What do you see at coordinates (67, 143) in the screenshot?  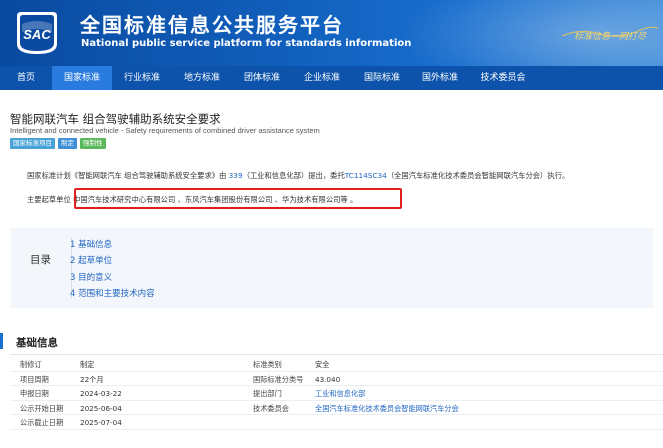 I see `tag-revision: 制定` at bounding box center [67, 143].